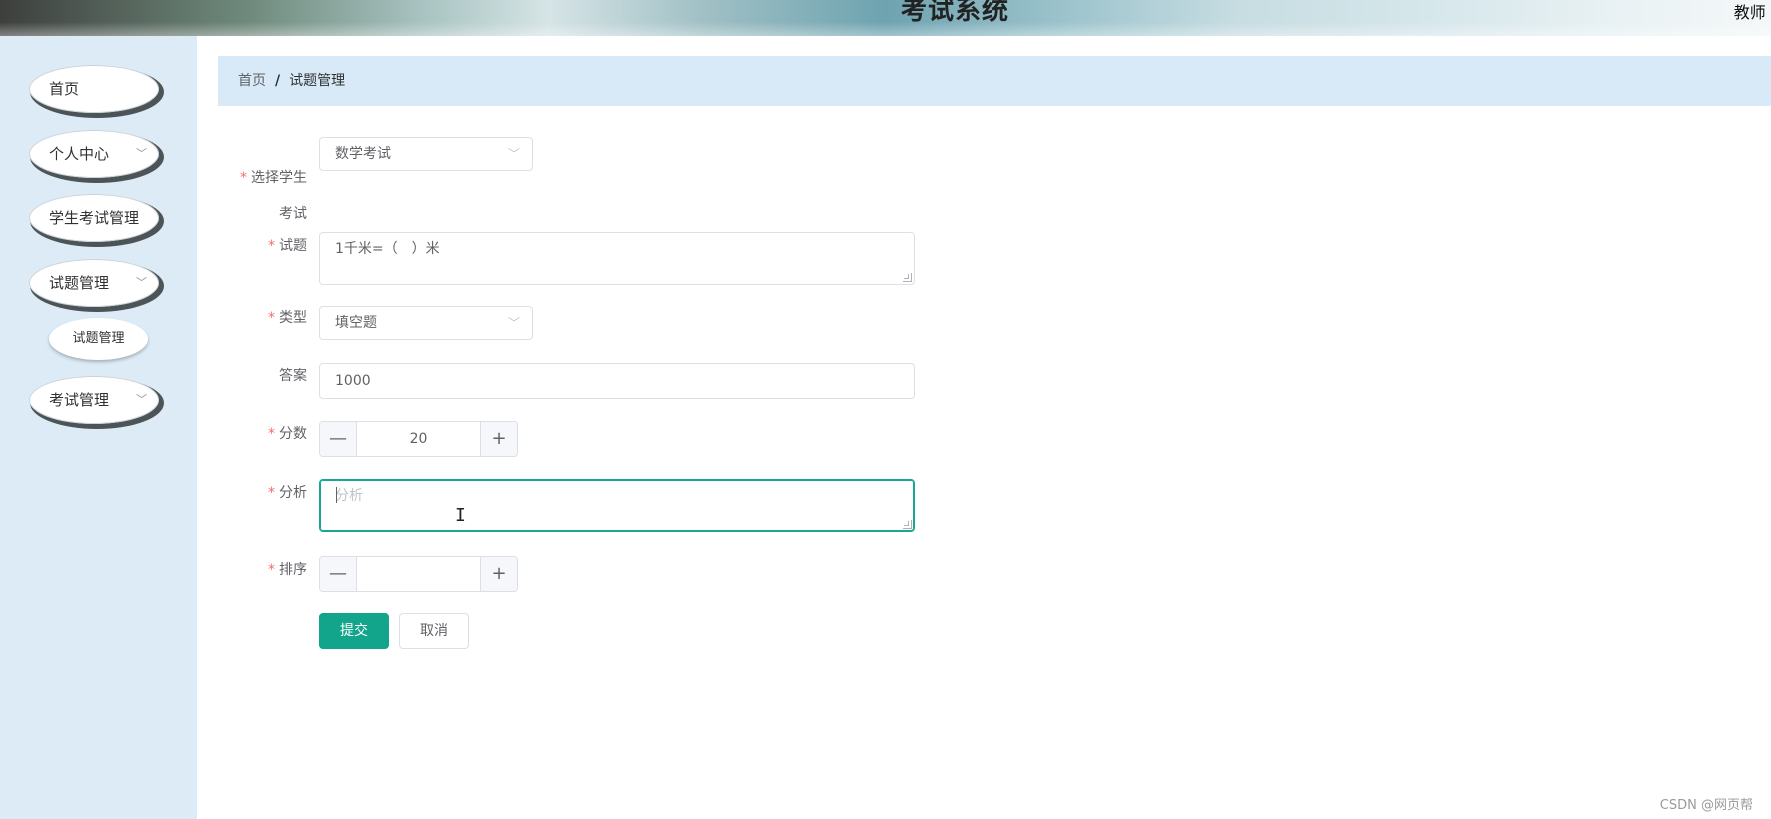  Describe the element at coordinates (336, 495) in the screenshot. I see `text-caret` at that location.